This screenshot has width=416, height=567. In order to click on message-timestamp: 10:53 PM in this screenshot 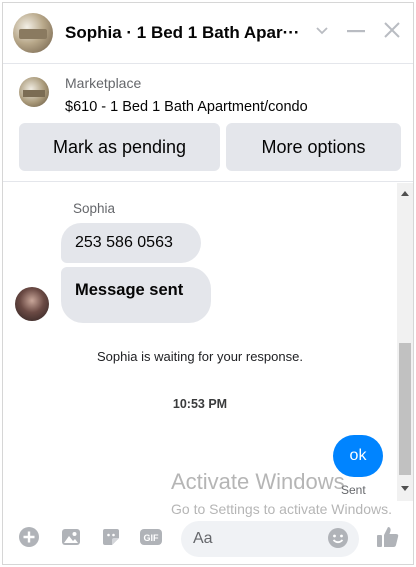, I will do `click(200, 404)`.